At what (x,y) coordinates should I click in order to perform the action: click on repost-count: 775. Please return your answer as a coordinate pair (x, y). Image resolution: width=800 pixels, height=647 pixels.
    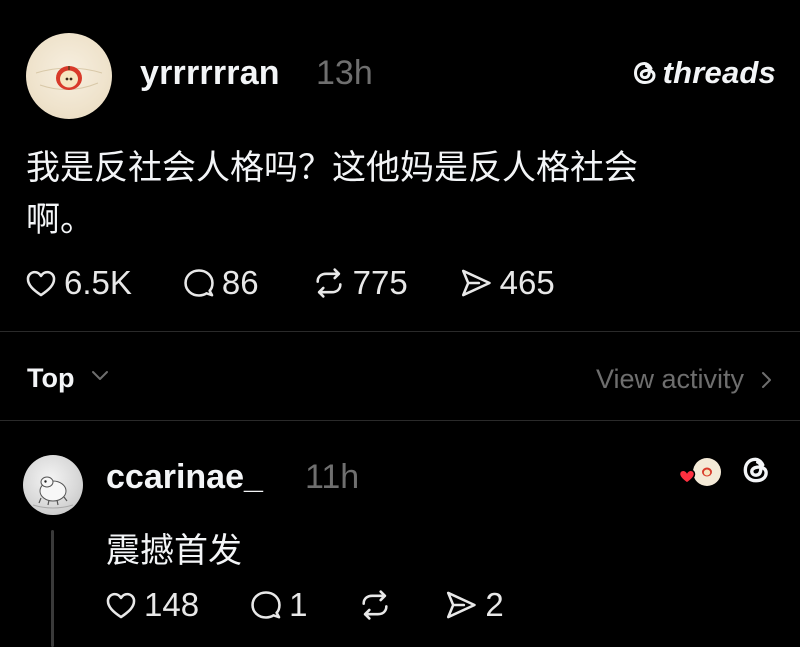
    Looking at the image, I should click on (380, 282).